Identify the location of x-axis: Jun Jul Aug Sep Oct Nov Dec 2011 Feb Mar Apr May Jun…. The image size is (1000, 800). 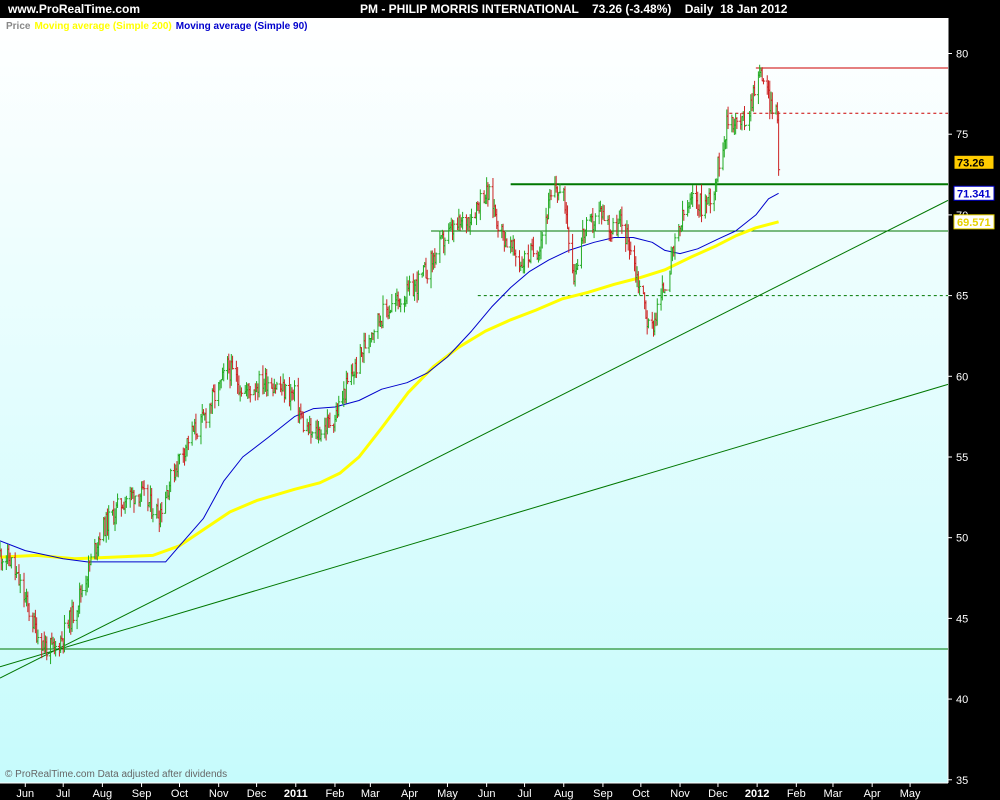
(468, 791).